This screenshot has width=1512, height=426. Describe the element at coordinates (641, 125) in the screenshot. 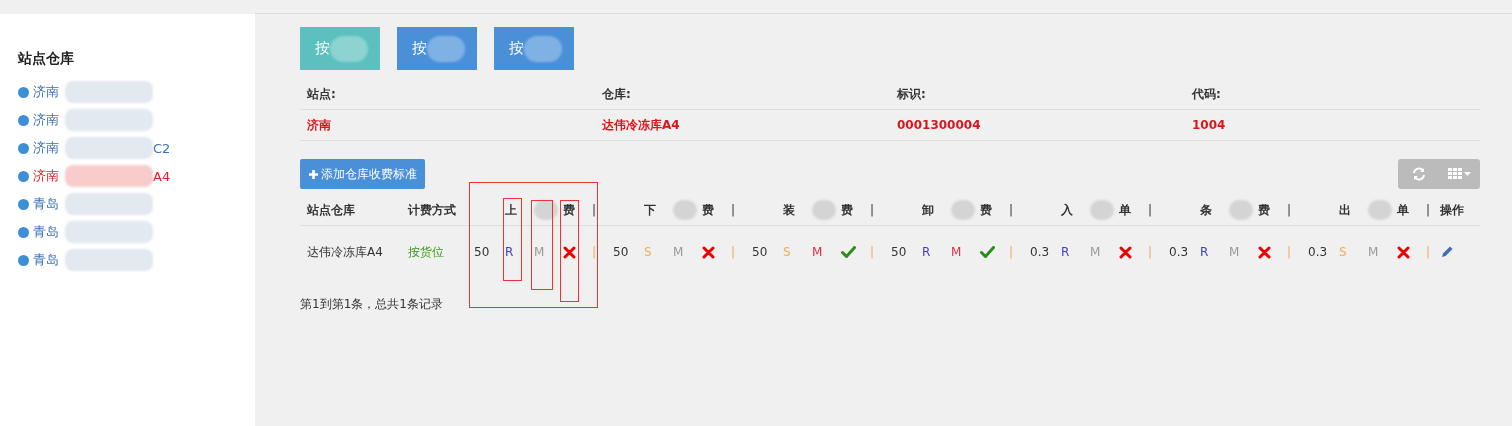

I see `info-value: 达伟冷冻库A4` at that location.